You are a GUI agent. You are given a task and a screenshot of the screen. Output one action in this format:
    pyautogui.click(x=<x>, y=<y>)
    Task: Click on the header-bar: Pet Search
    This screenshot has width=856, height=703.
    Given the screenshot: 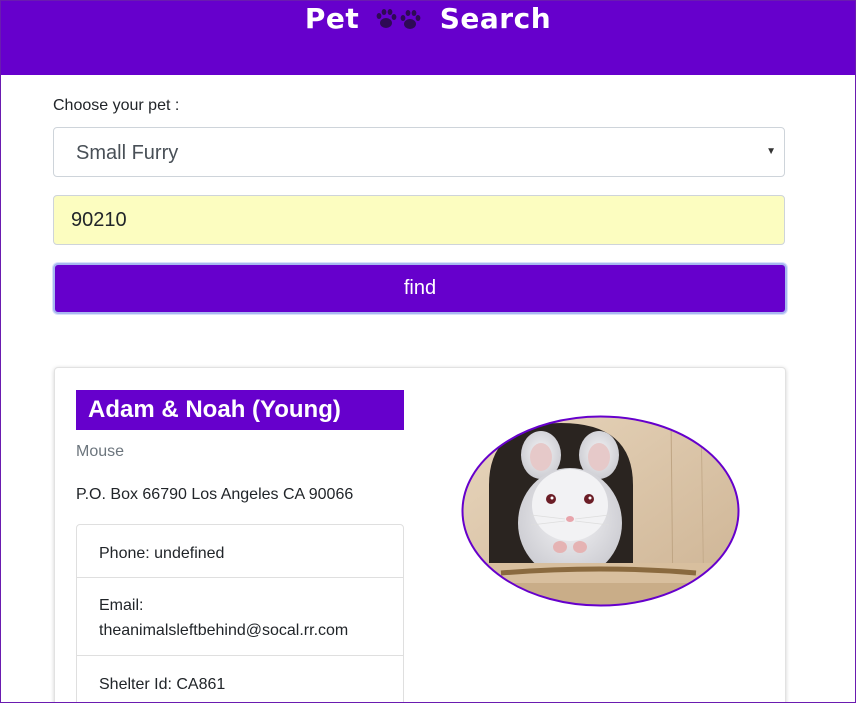 What is the action you would take?
    pyautogui.click(x=428, y=38)
    